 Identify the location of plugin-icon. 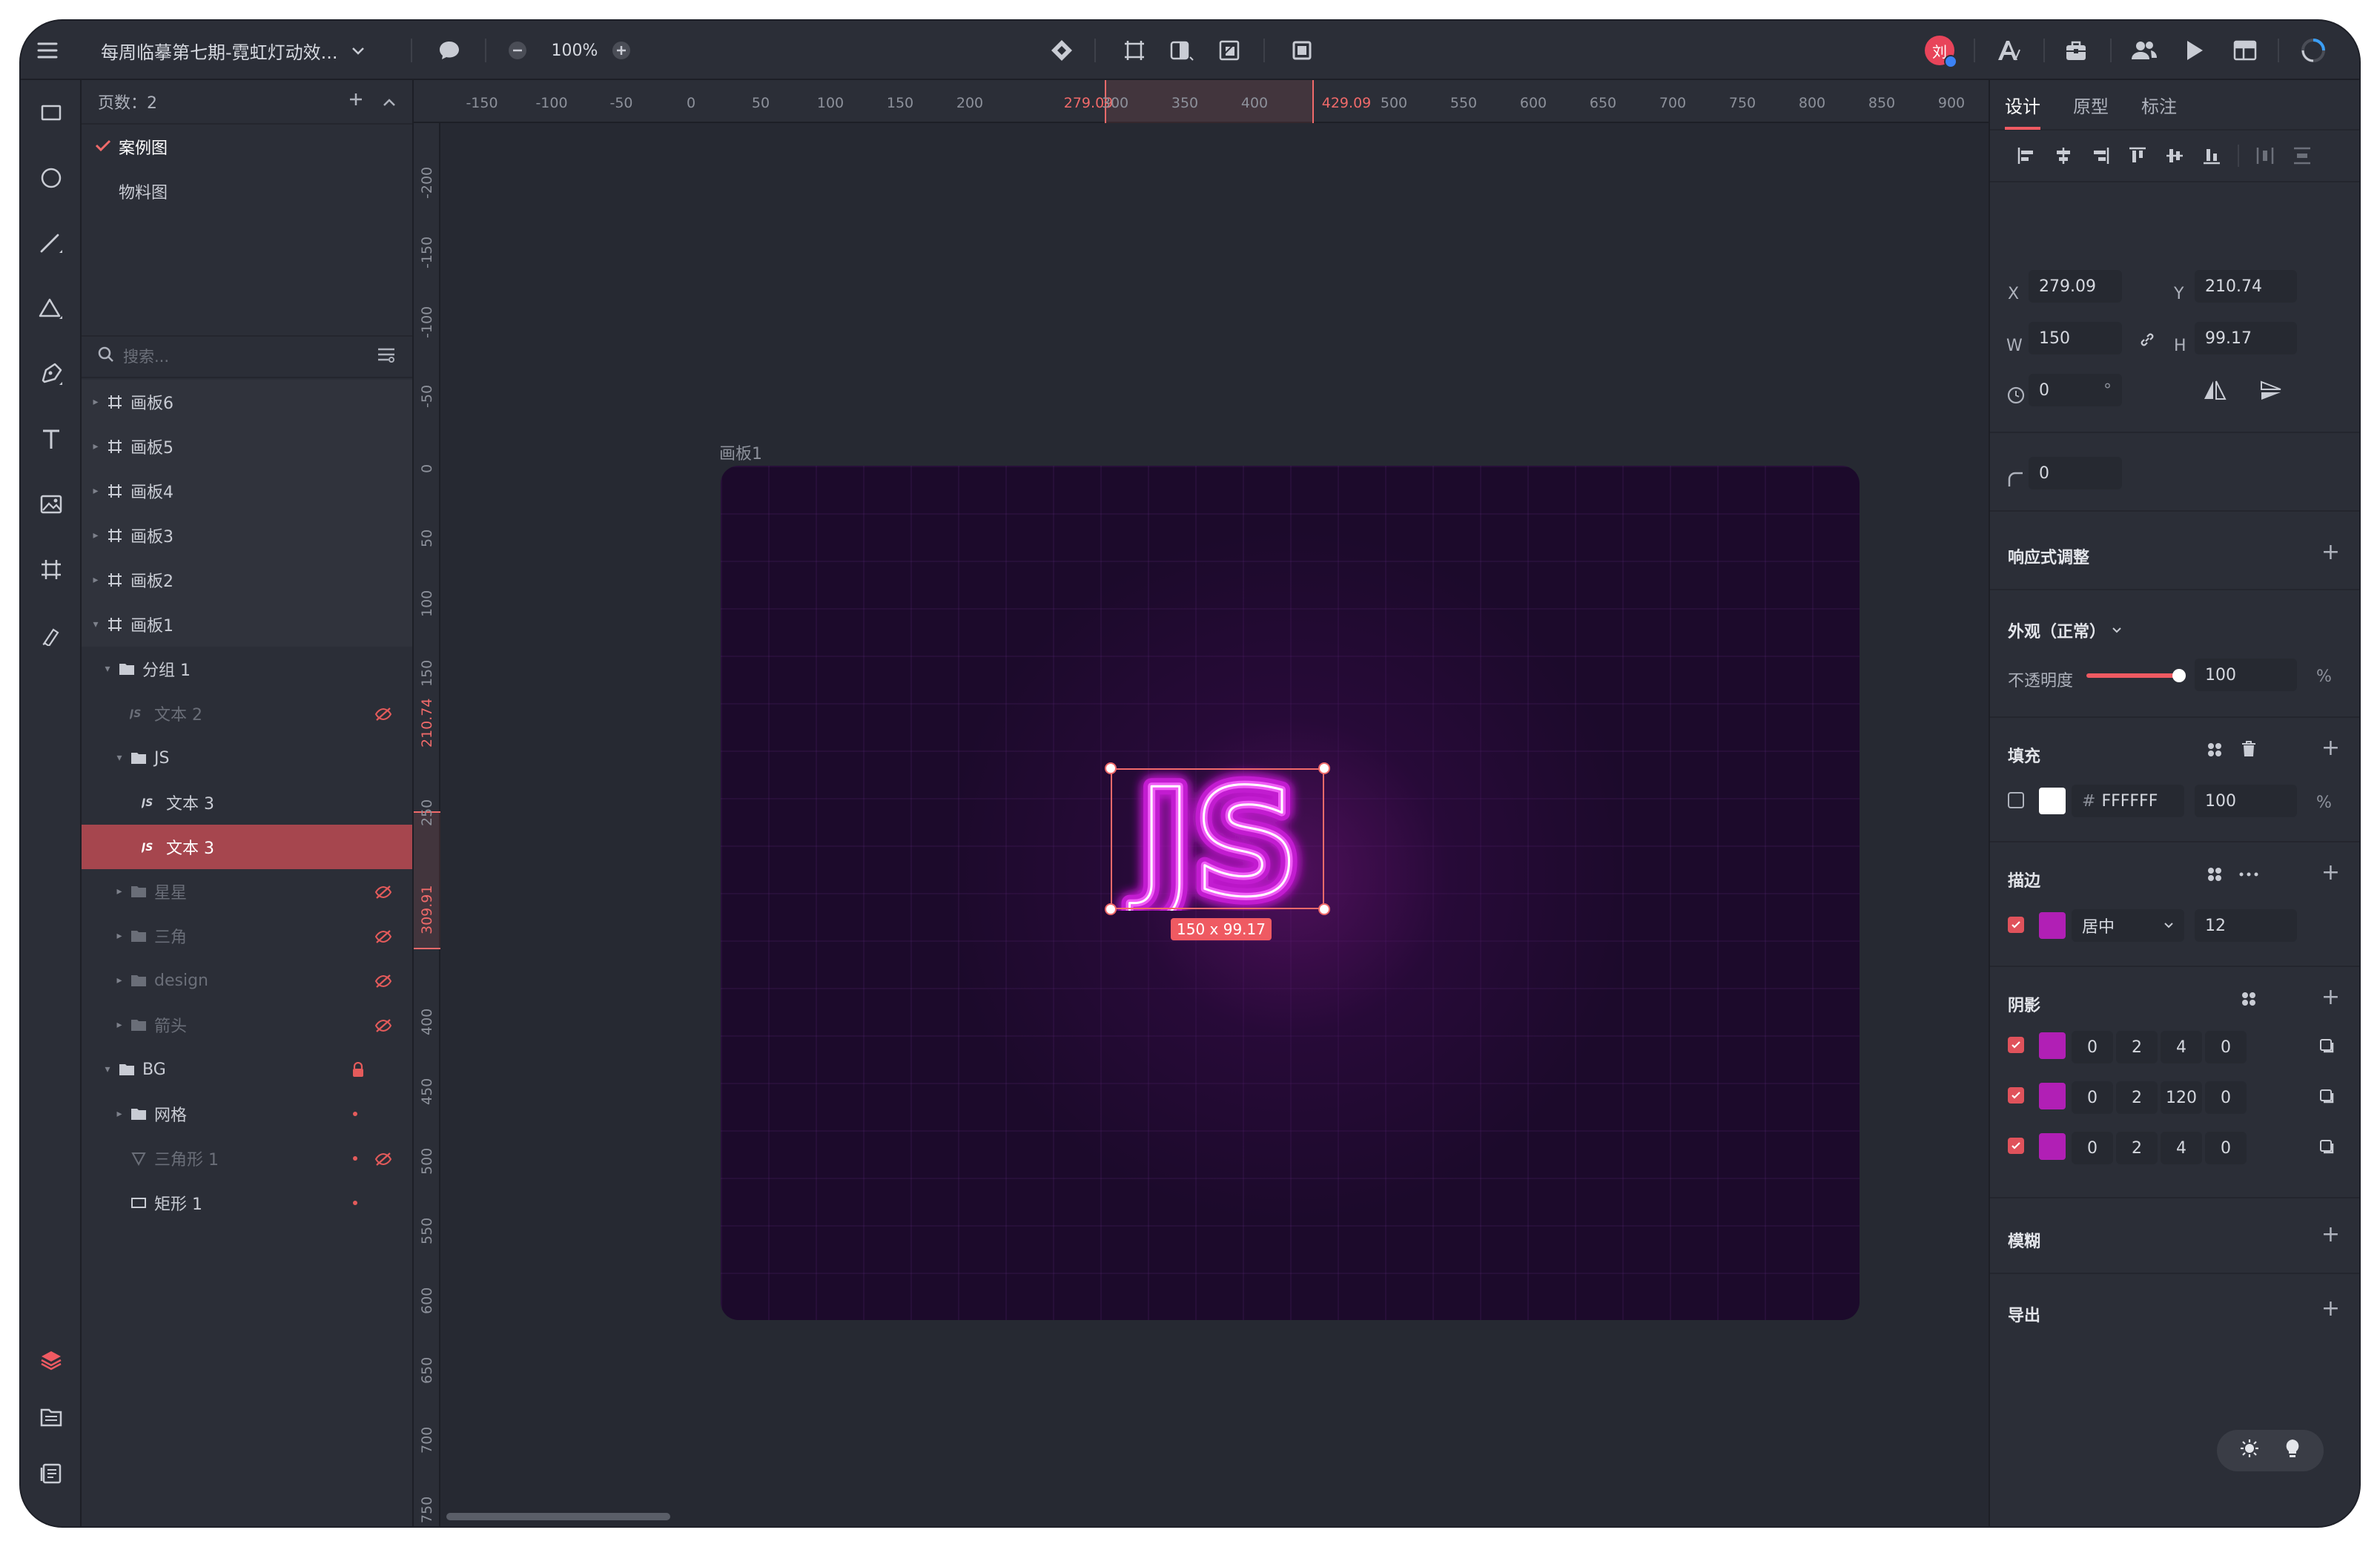
(2076, 50).